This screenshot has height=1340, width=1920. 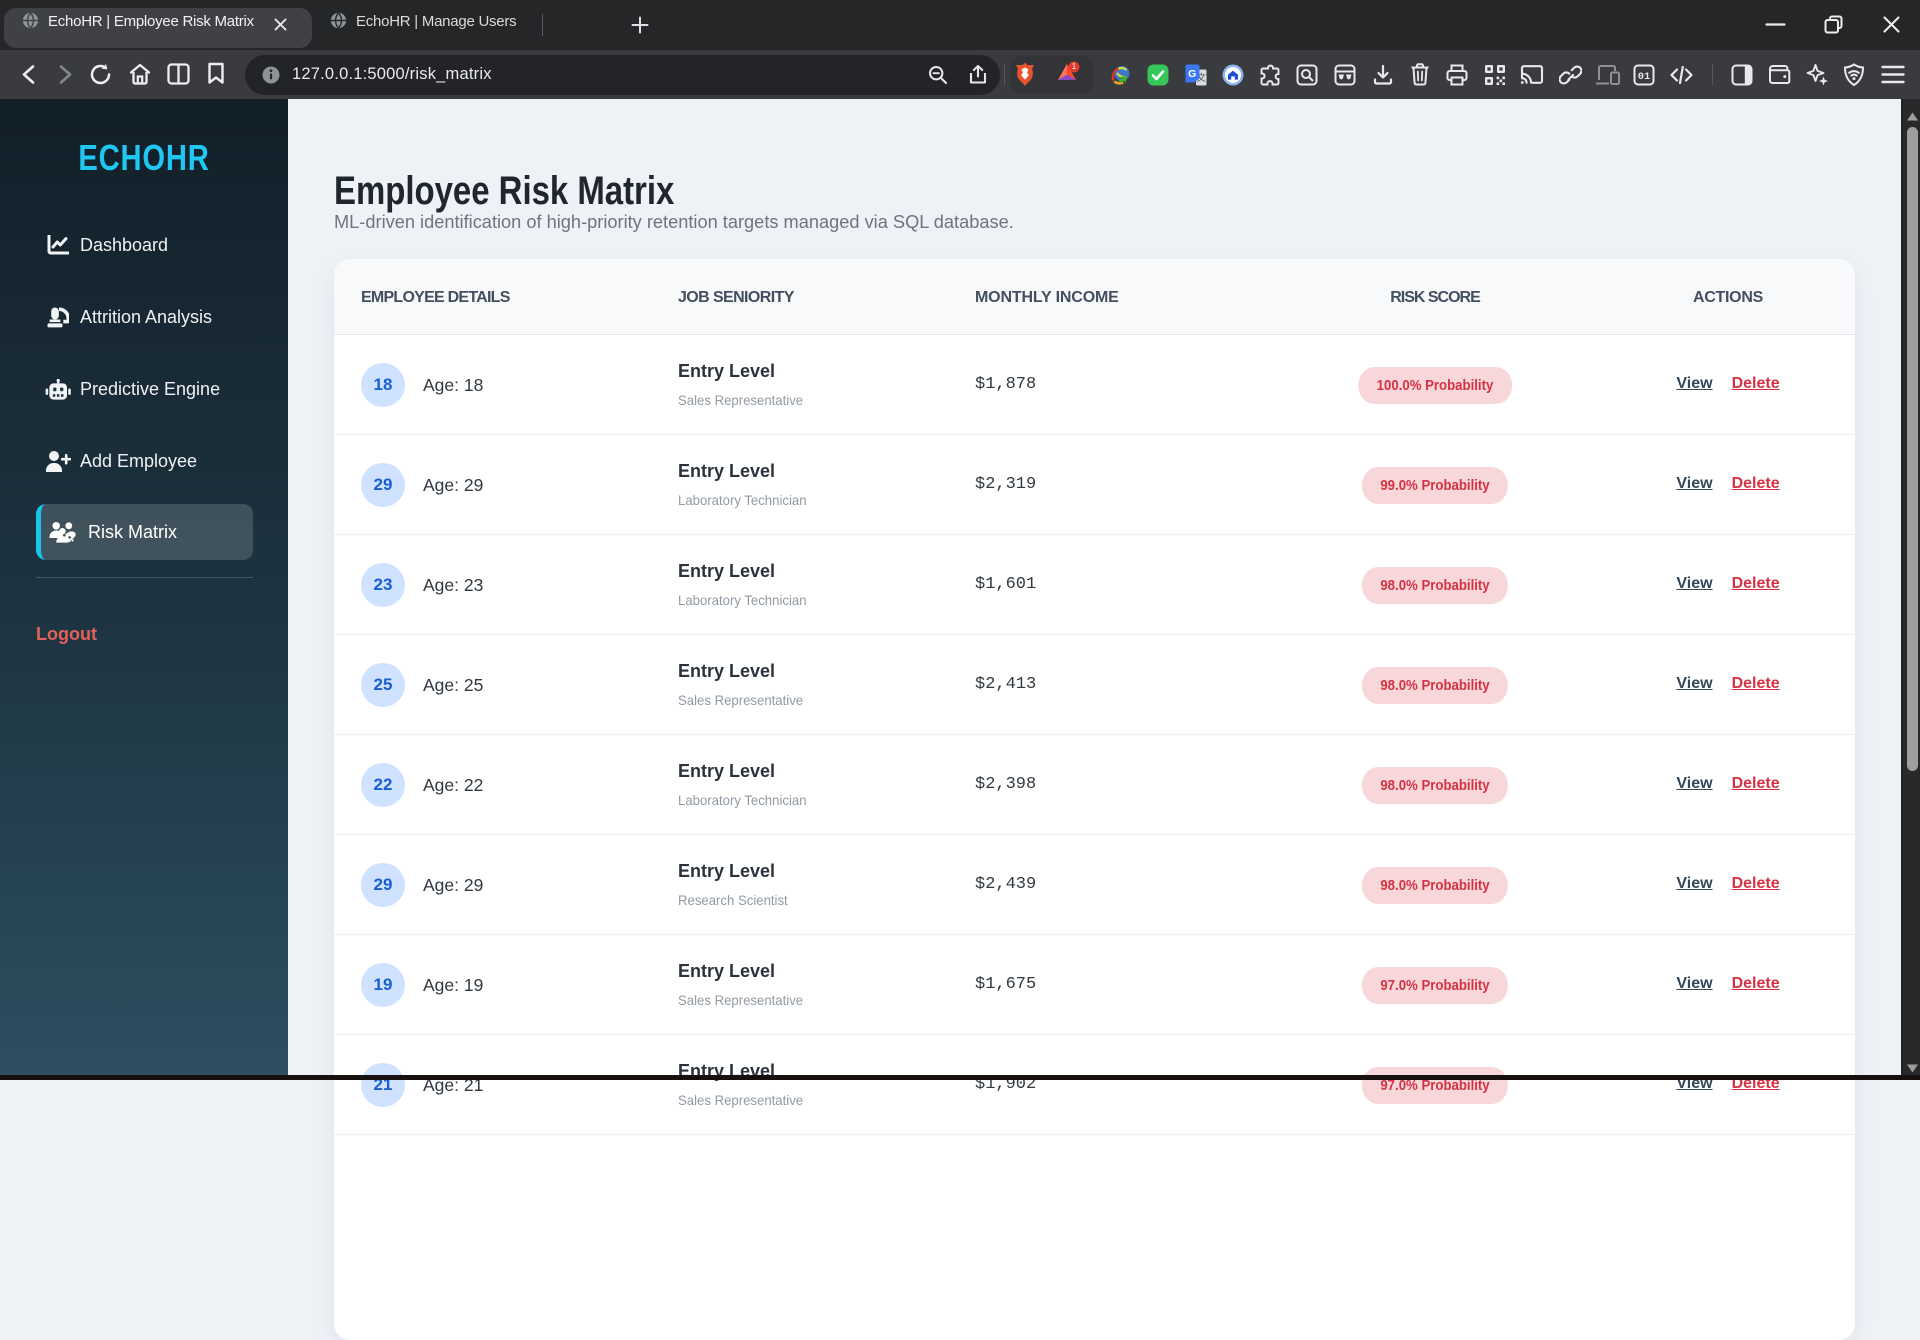 What do you see at coordinates (1074, 66) in the screenshot?
I see `svg-text: 1` at bounding box center [1074, 66].